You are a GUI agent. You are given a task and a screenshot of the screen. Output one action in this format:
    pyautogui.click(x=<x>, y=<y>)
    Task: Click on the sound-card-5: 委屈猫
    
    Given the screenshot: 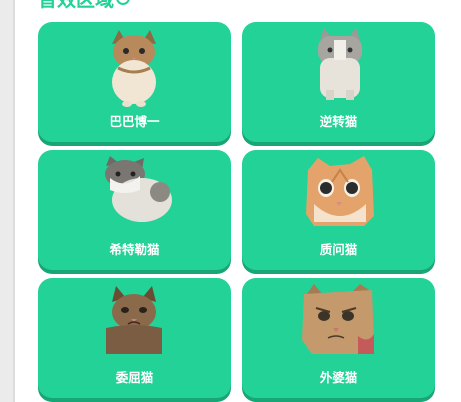 What is the action you would take?
    pyautogui.click(x=134, y=338)
    